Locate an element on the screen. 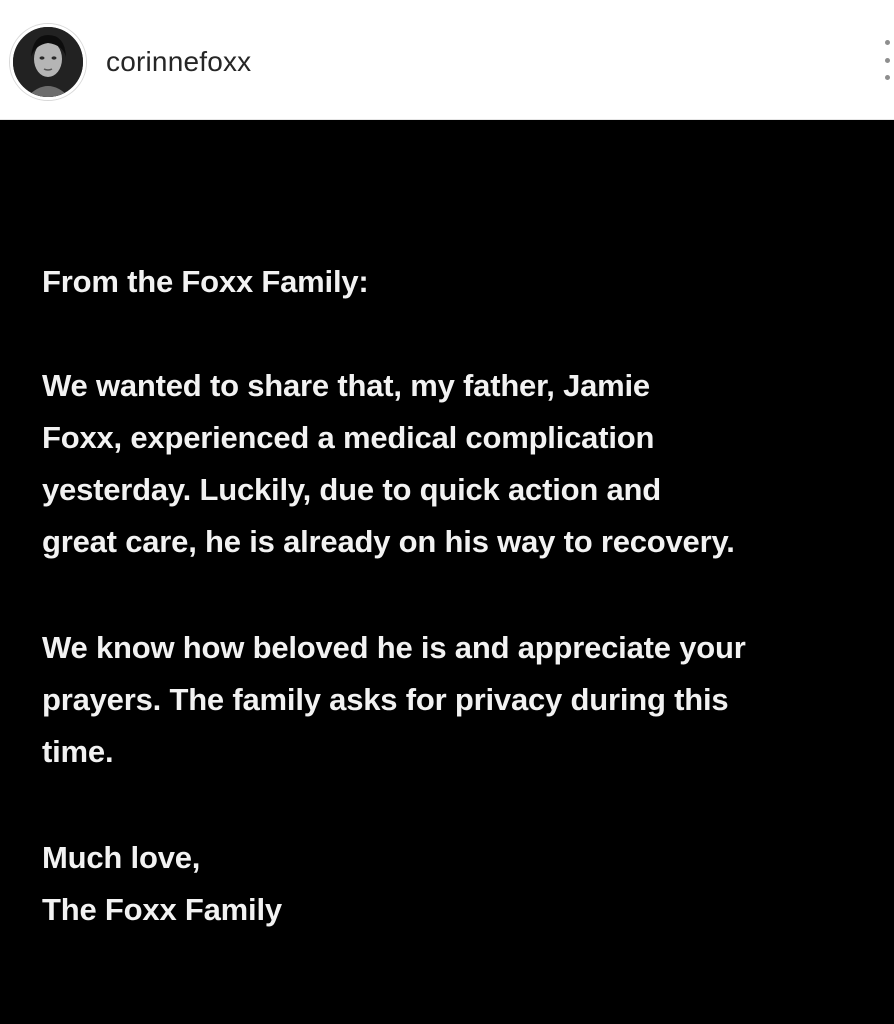 The width and height of the screenshot is (894, 1024). paragraph-2-line-3: time. is located at coordinates (78, 751).